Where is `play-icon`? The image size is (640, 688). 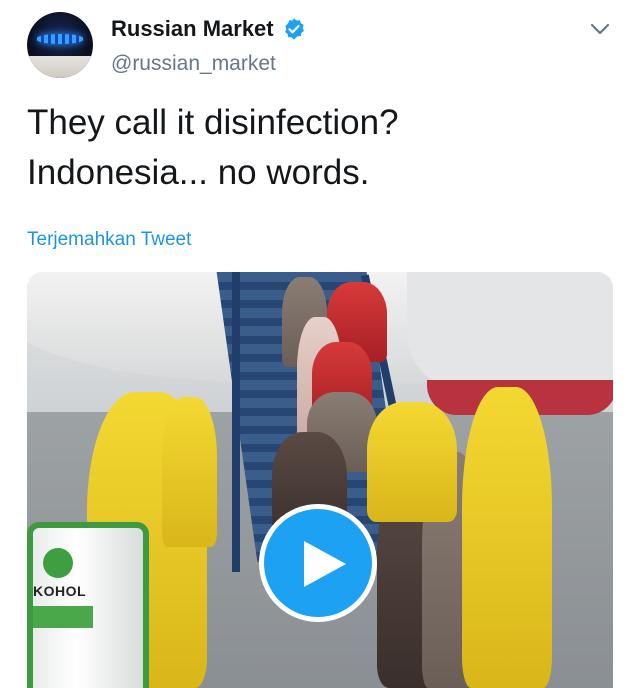
play-icon is located at coordinates (325, 564).